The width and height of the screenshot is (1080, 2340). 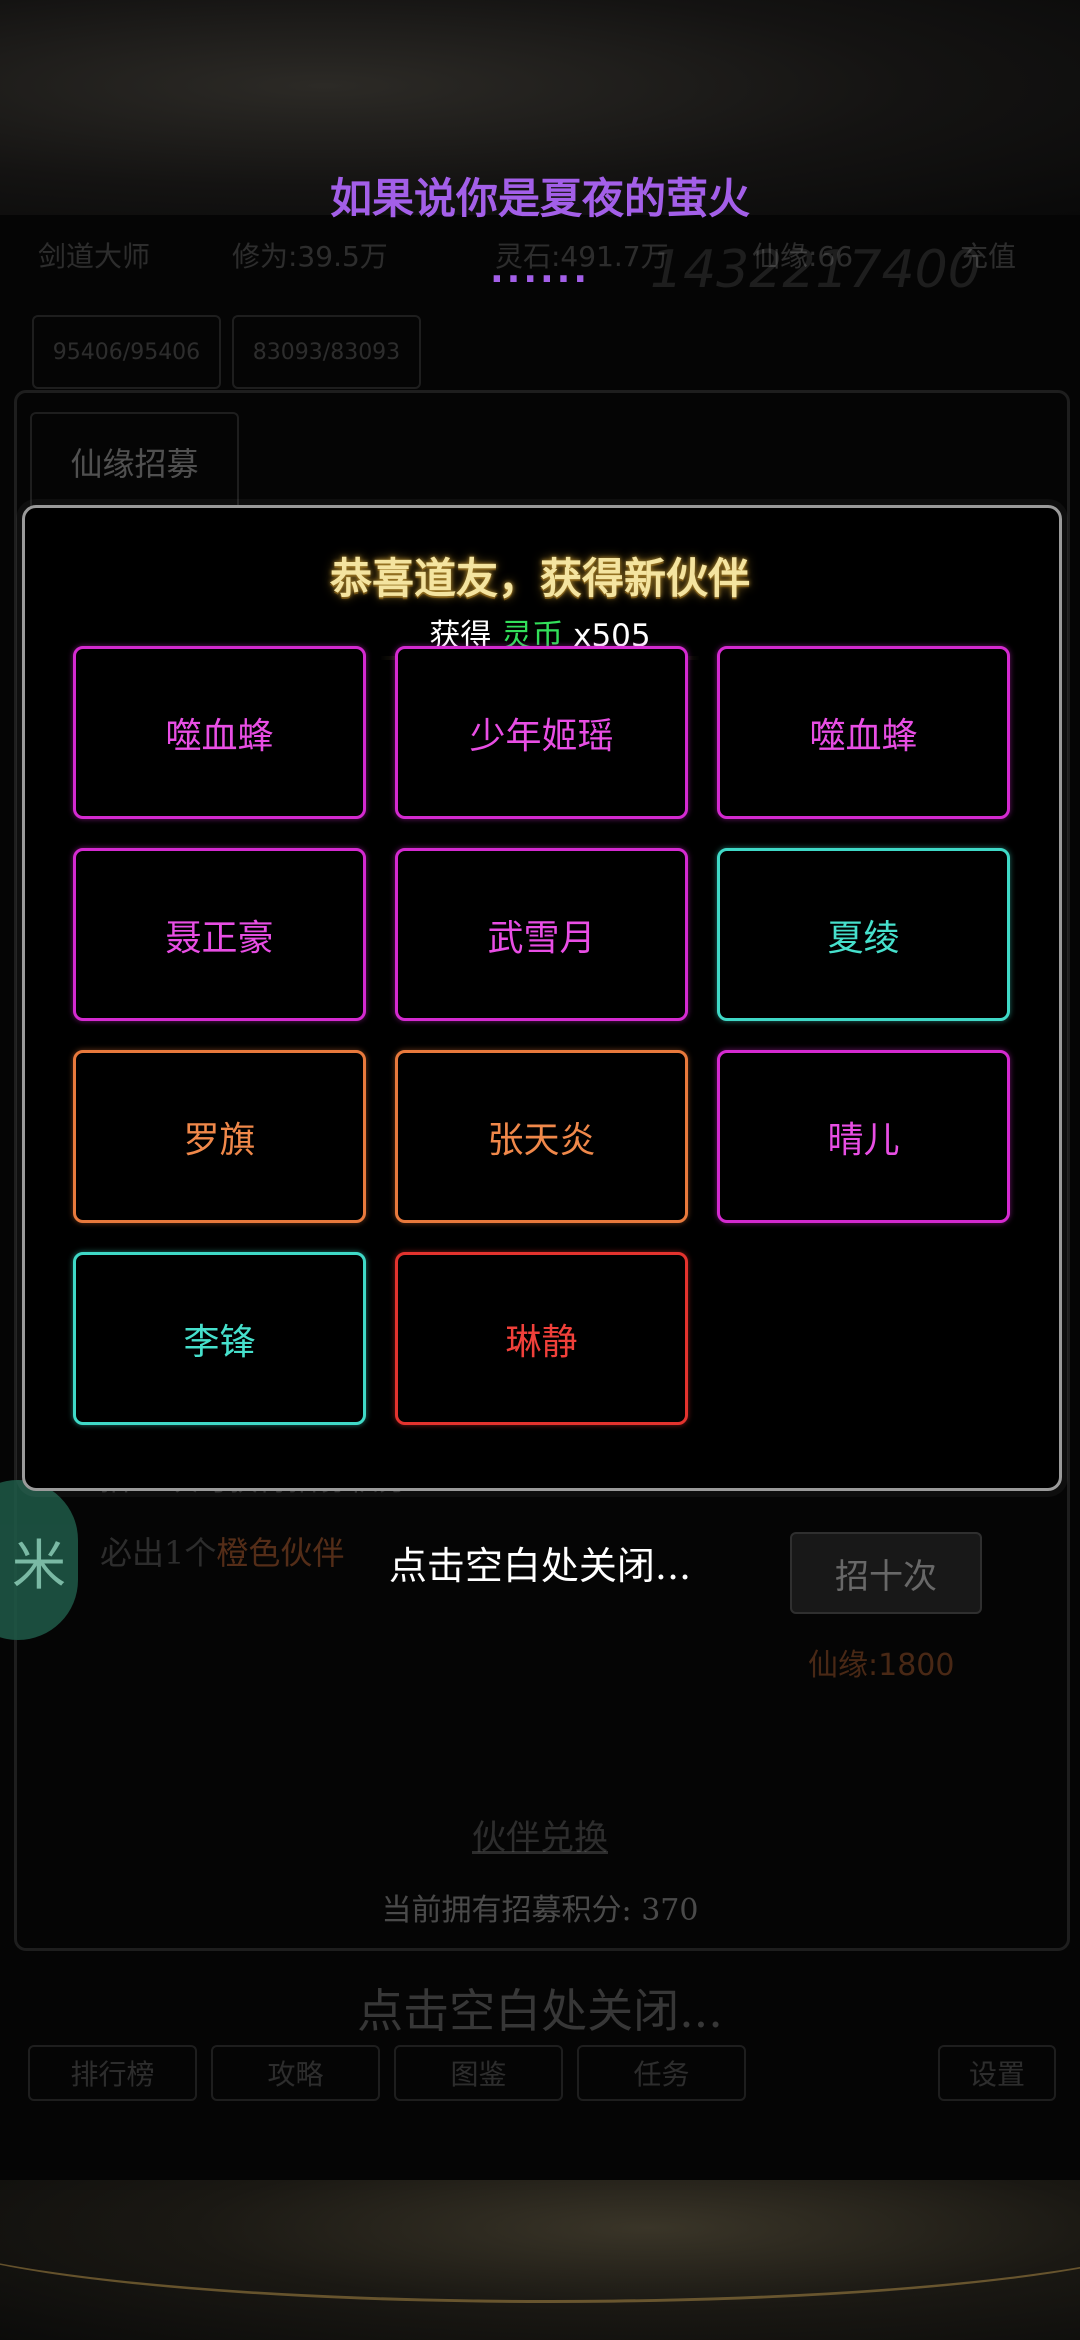 What do you see at coordinates (541, 1140) in the screenshot?
I see `partner-name: 张天炎` at bounding box center [541, 1140].